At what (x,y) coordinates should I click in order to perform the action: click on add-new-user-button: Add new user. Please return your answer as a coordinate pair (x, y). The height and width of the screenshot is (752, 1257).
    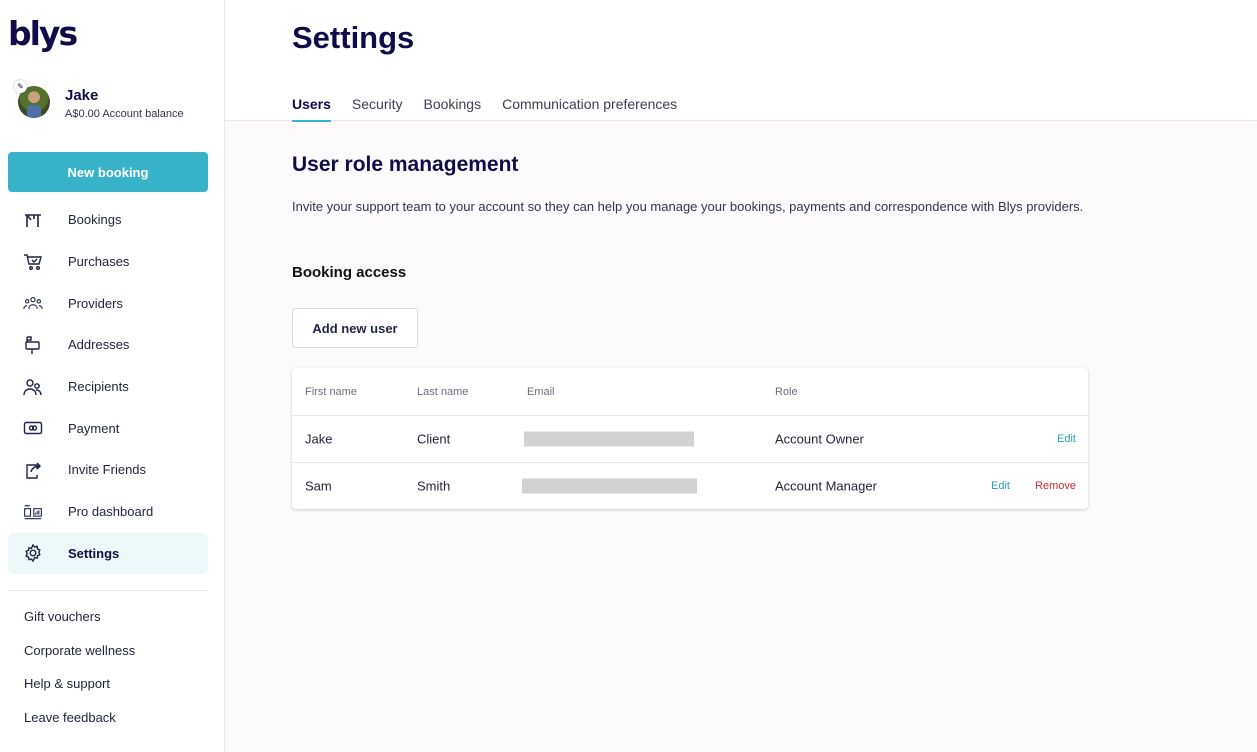
    Looking at the image, I should click on (355, 328).